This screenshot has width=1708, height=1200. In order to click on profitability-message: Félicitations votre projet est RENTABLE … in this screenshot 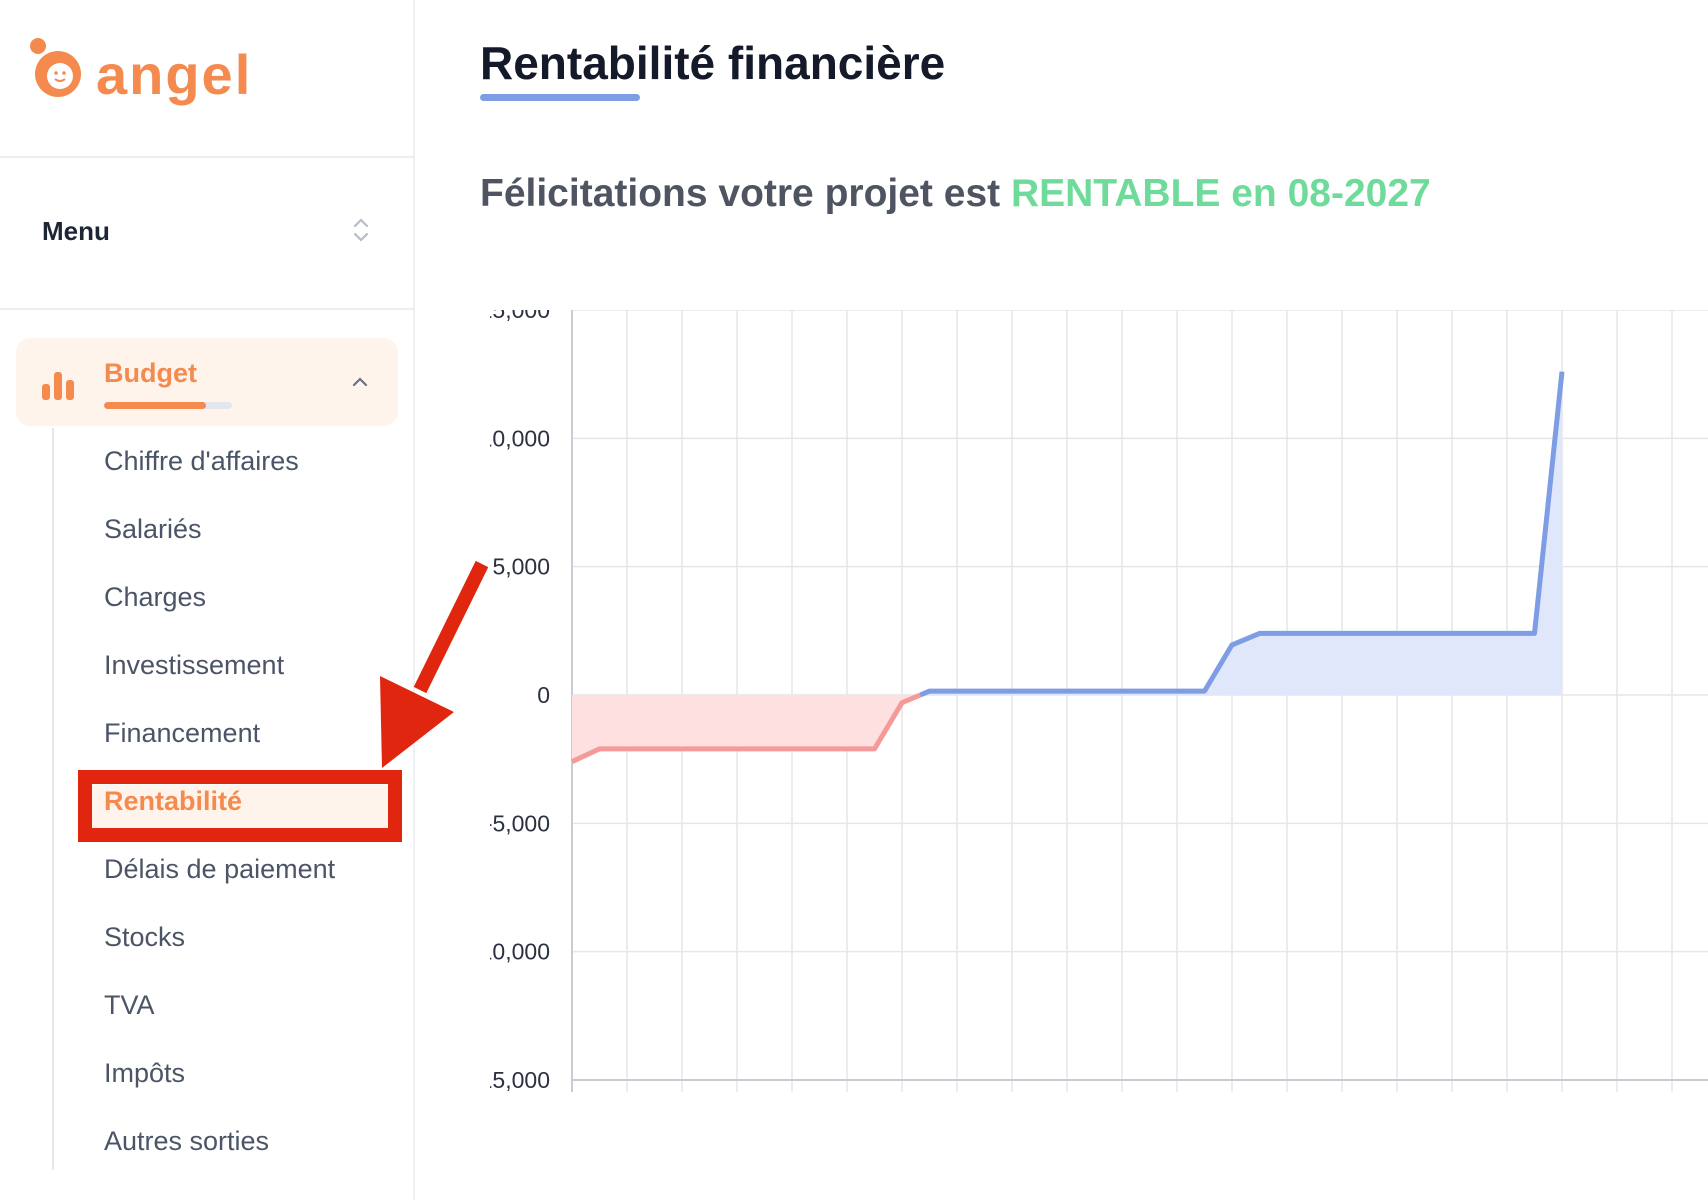, I will do `click(955, 194)`.